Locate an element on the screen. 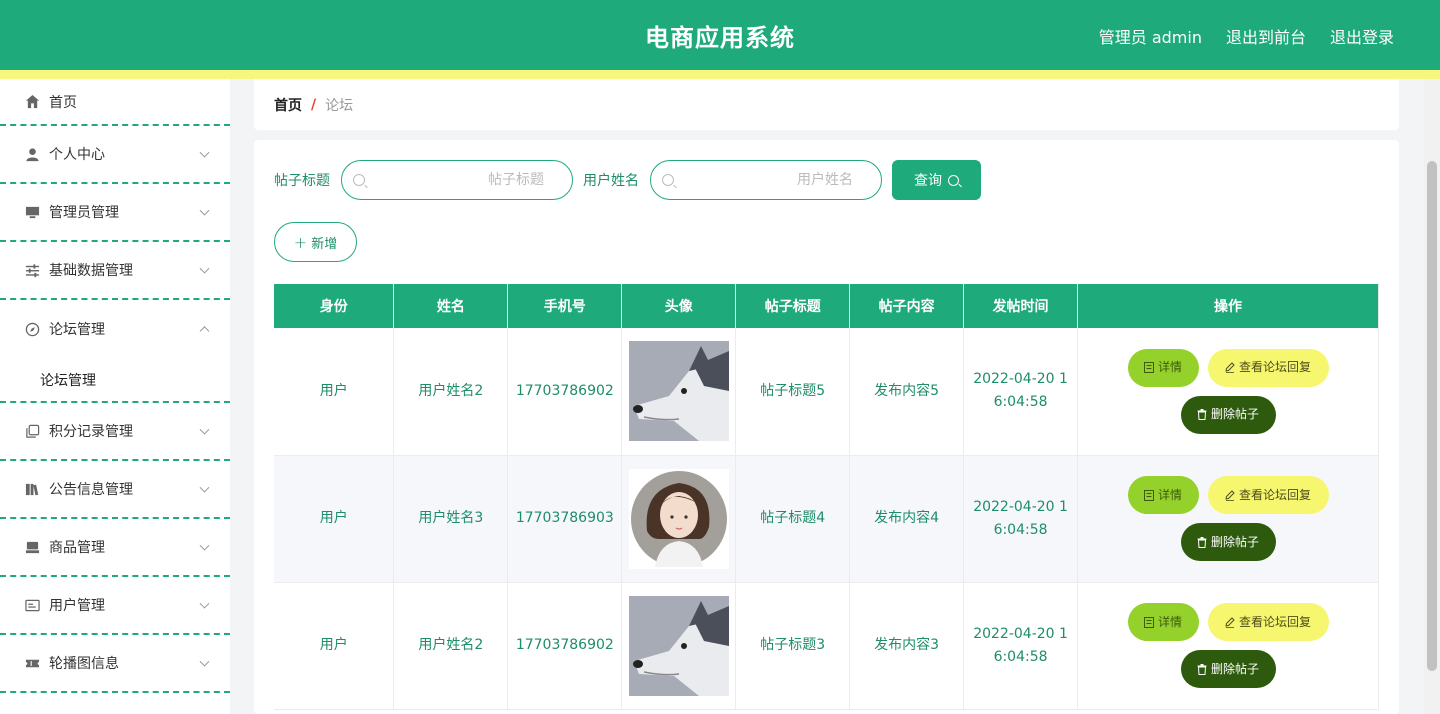 The image size is (1440, 714). breadcrumb-current: 论坛 is located at coordinates (339, 105).